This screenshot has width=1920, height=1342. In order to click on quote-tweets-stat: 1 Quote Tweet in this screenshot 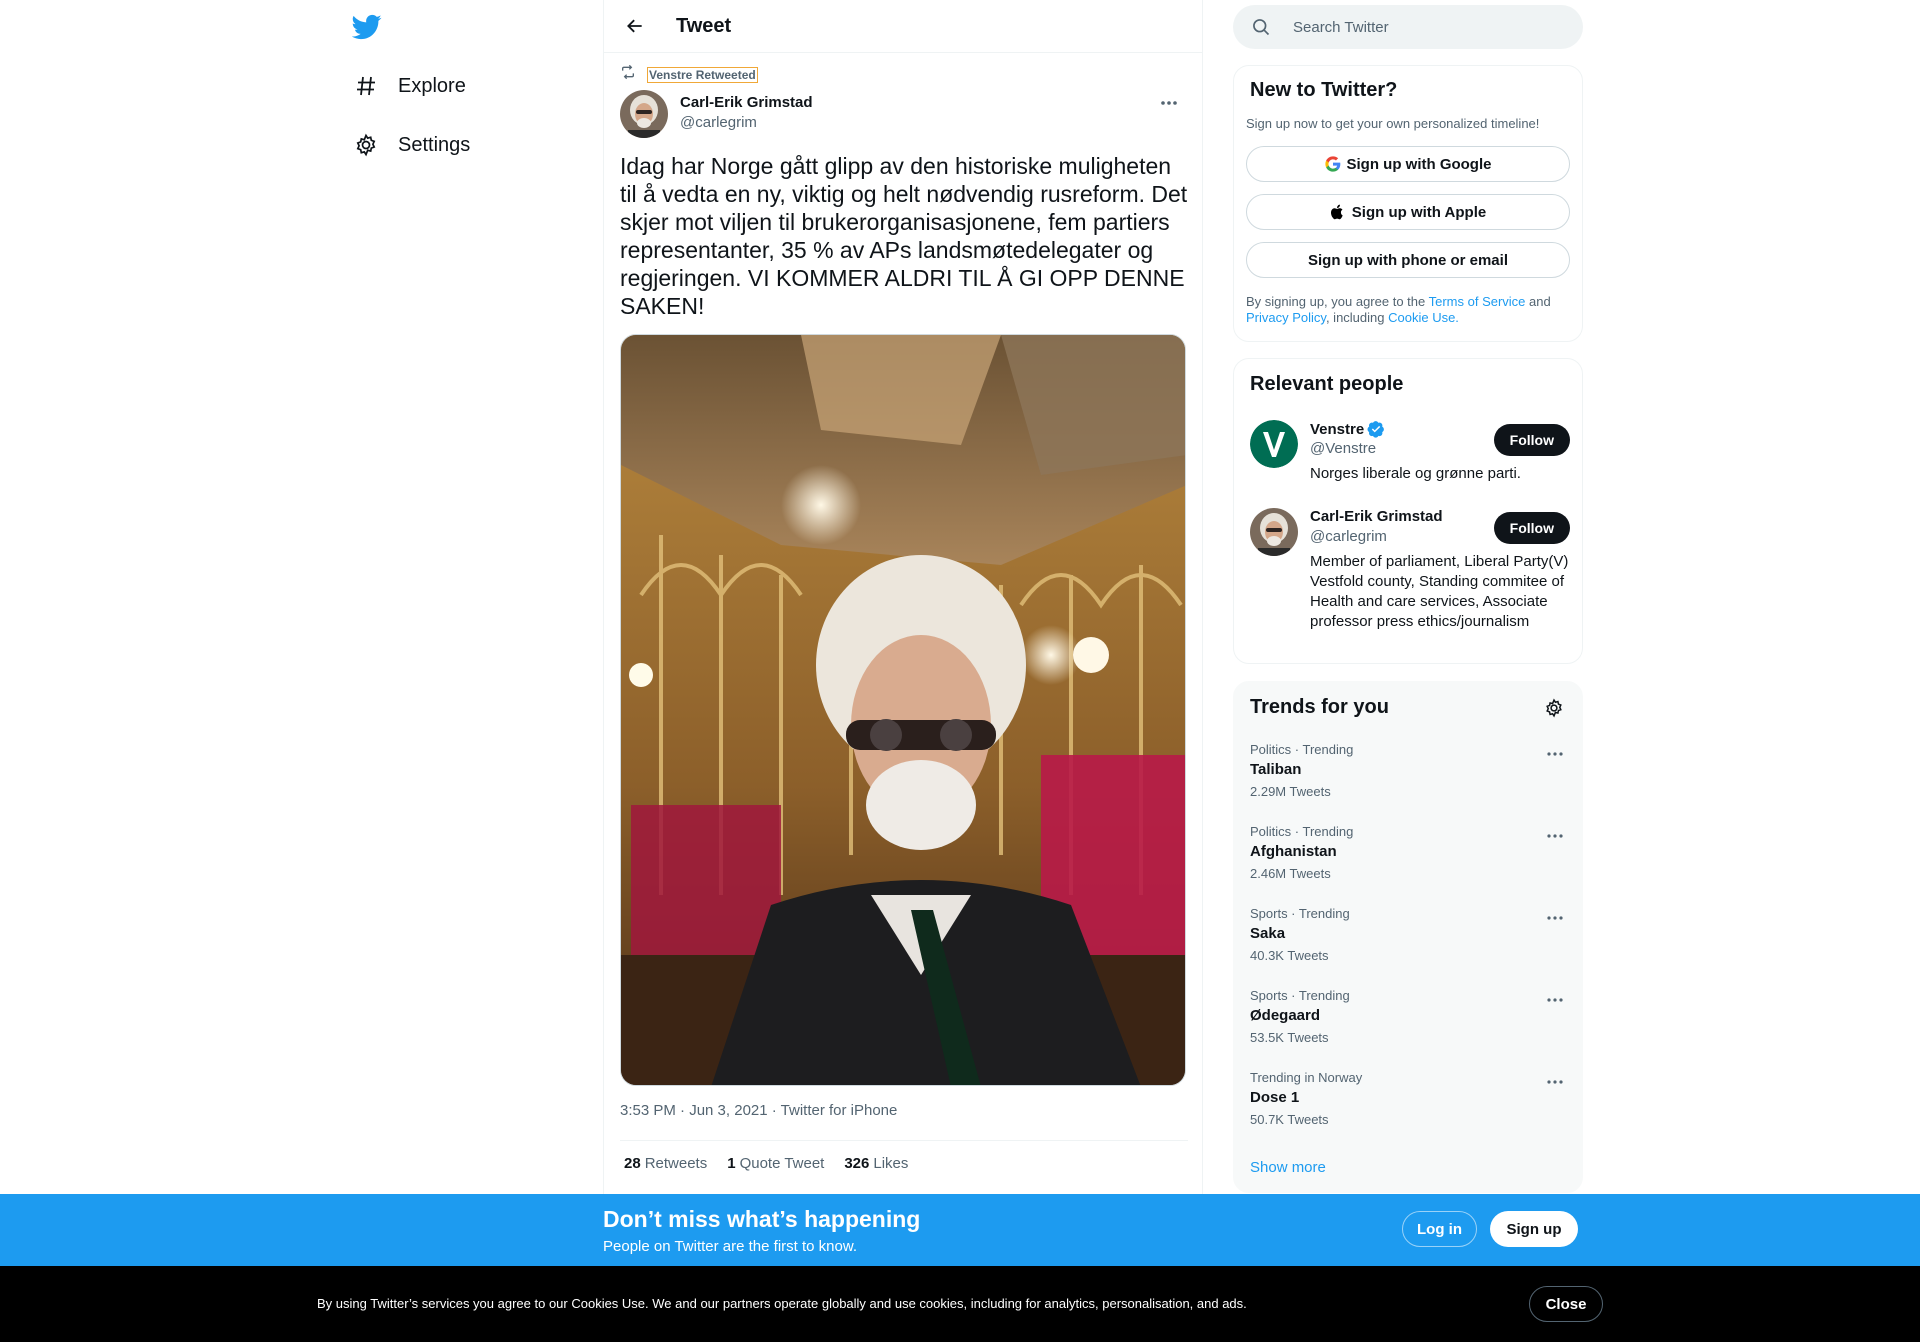, I will do `click(775, 1163)`.